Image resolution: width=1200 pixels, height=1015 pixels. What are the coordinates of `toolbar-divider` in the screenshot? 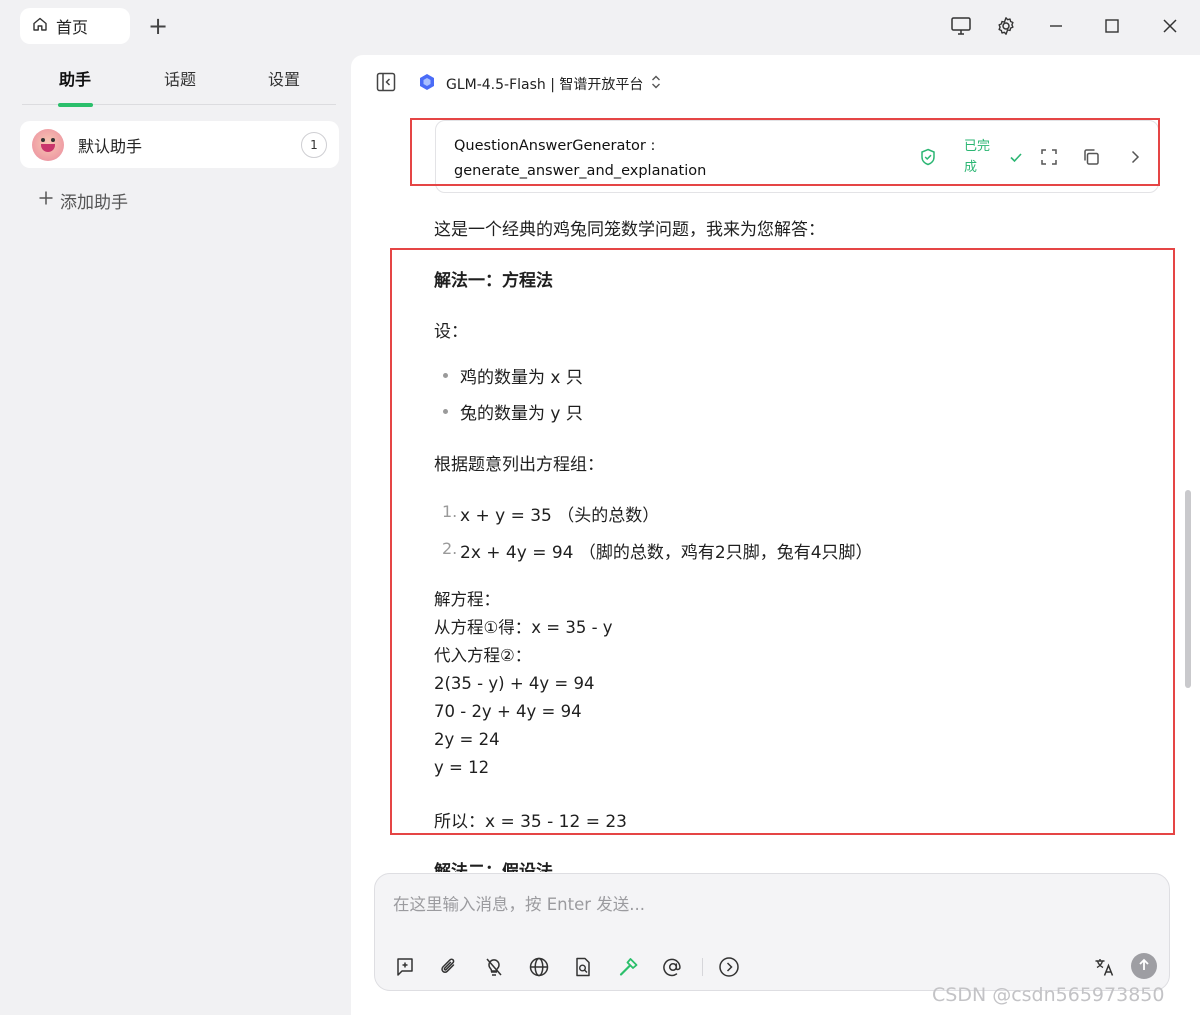 It's located at (702, 967).